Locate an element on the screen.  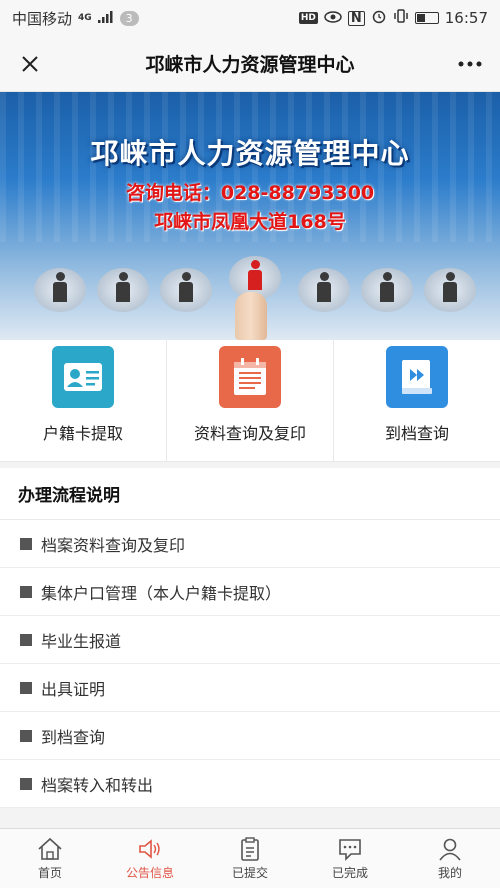
tab-submitted: 已提交 is located at coordinates (250, 858).